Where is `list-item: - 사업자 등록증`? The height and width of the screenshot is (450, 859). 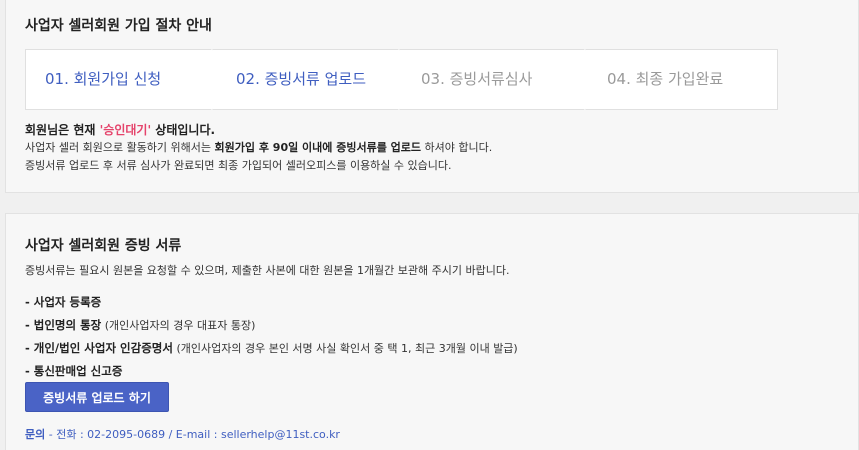 list-item: - 사업자 등록증 is located at coordinates (63, 302).